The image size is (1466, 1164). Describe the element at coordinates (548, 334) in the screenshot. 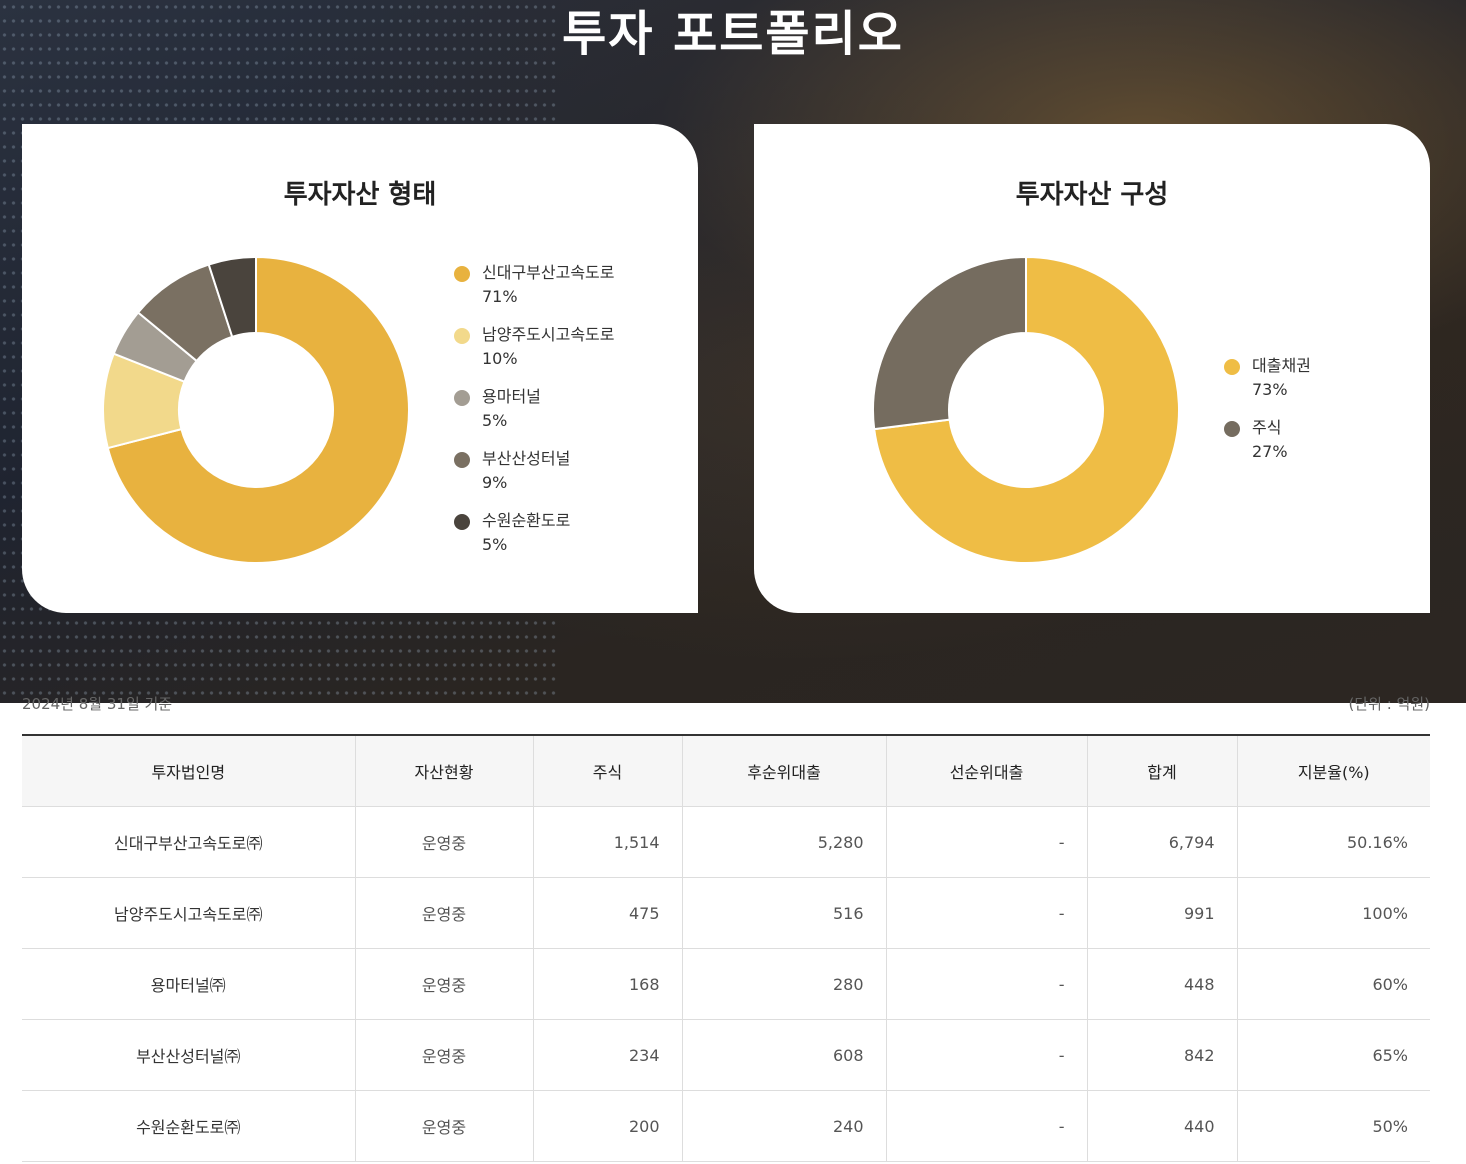

I see `legend-label: 남양주도시고속도로` at that location.